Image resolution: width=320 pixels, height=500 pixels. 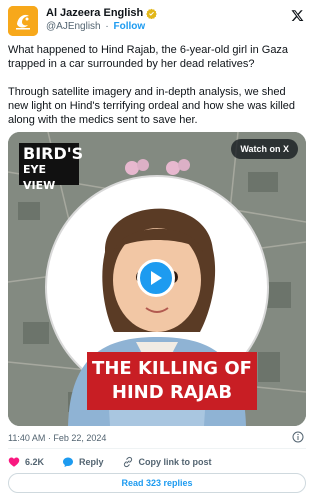 What do you see at coordinates (152, 13) in the screenshot?
I see `verified-badge-icon` at bounding box center [152, 13].